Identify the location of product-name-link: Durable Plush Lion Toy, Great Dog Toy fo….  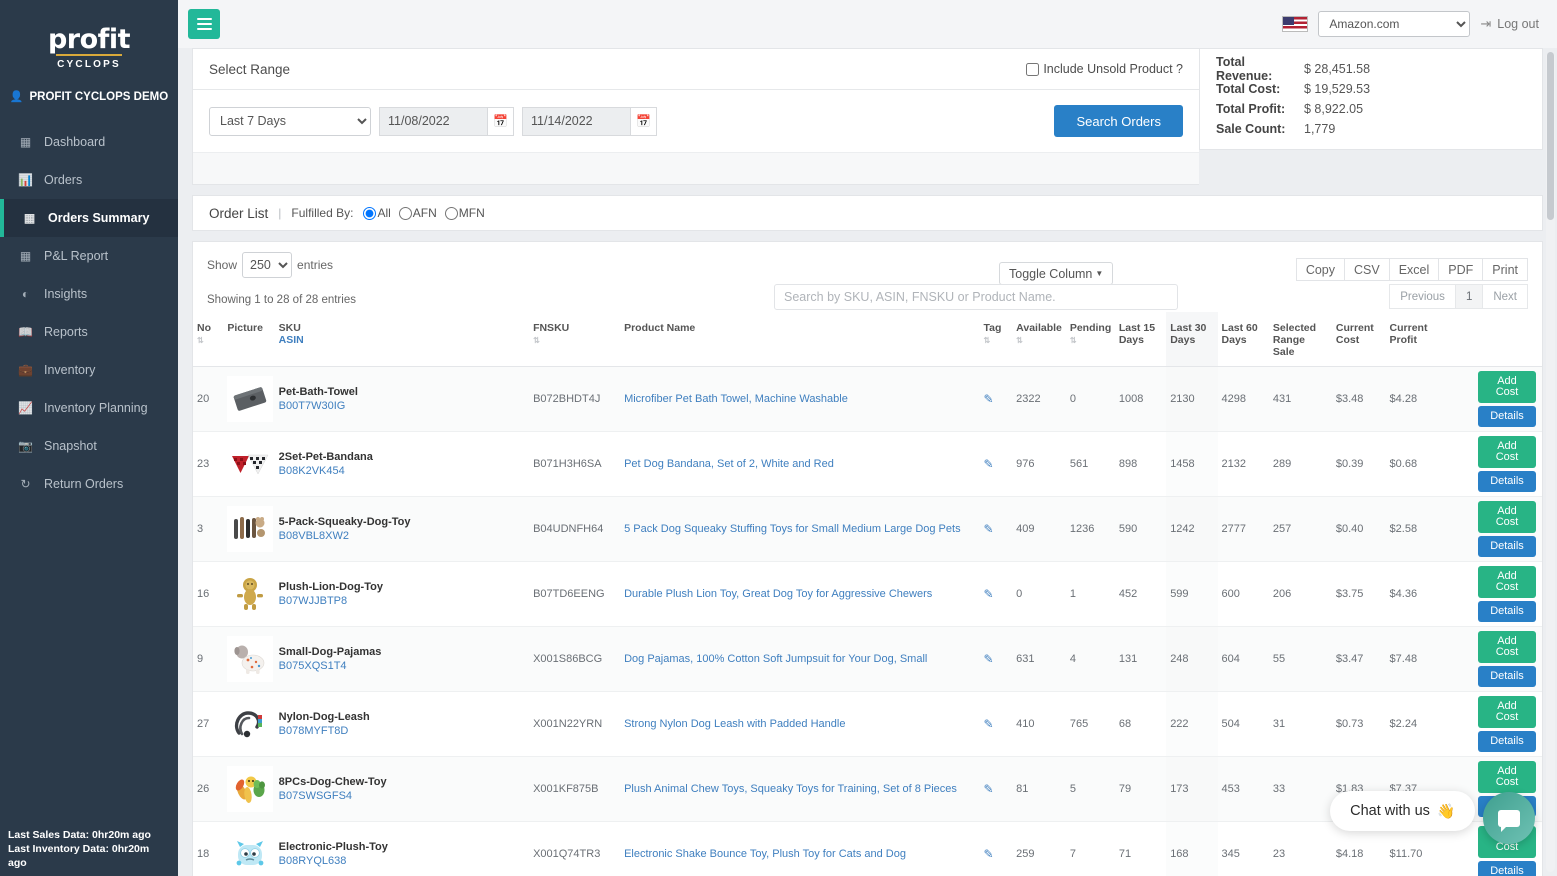
(778, 594).